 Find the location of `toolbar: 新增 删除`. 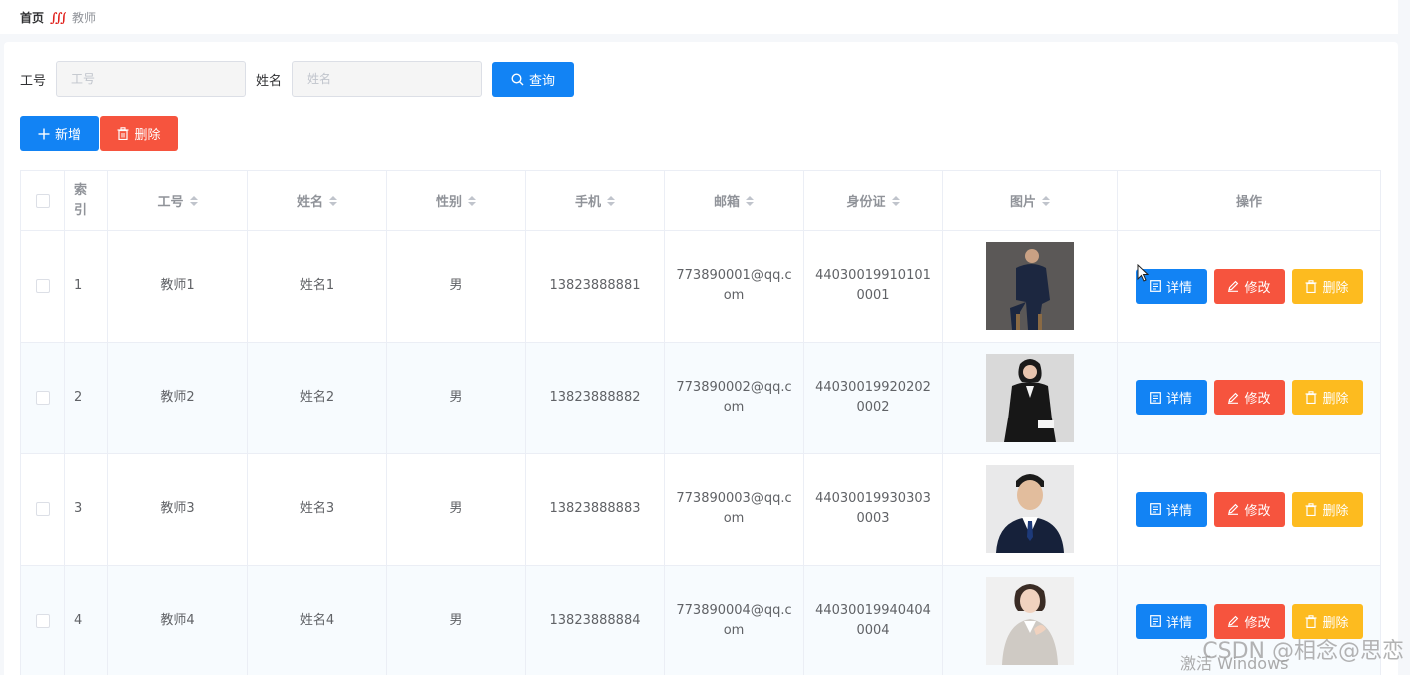

toolbar: 新增 删除 is located at coordinates (99, 133).